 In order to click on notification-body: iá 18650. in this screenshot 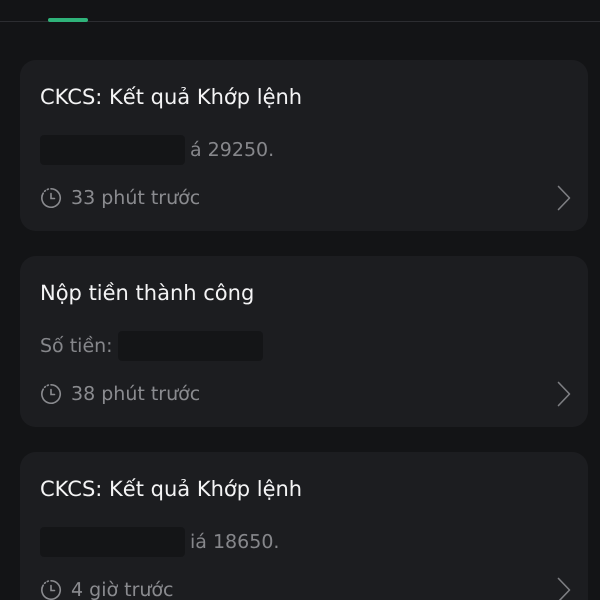, I will do `click(235, 542)`.